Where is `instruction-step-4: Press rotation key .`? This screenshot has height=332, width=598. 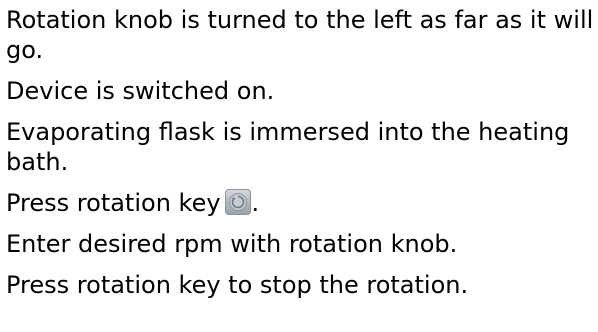
instruction-step-4: Press rotation key . is located at coordinates (301, 203).